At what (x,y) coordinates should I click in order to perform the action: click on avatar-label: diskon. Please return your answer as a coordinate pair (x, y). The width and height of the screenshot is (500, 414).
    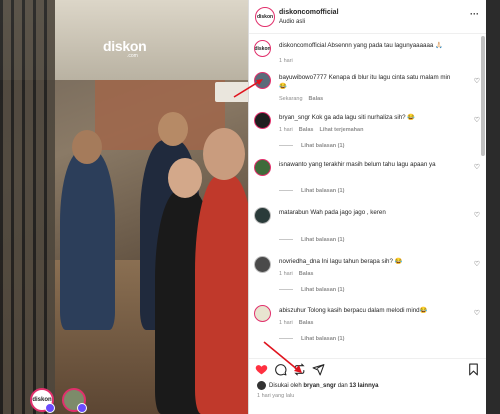
    Looking at the image, I should click on (265, 17).